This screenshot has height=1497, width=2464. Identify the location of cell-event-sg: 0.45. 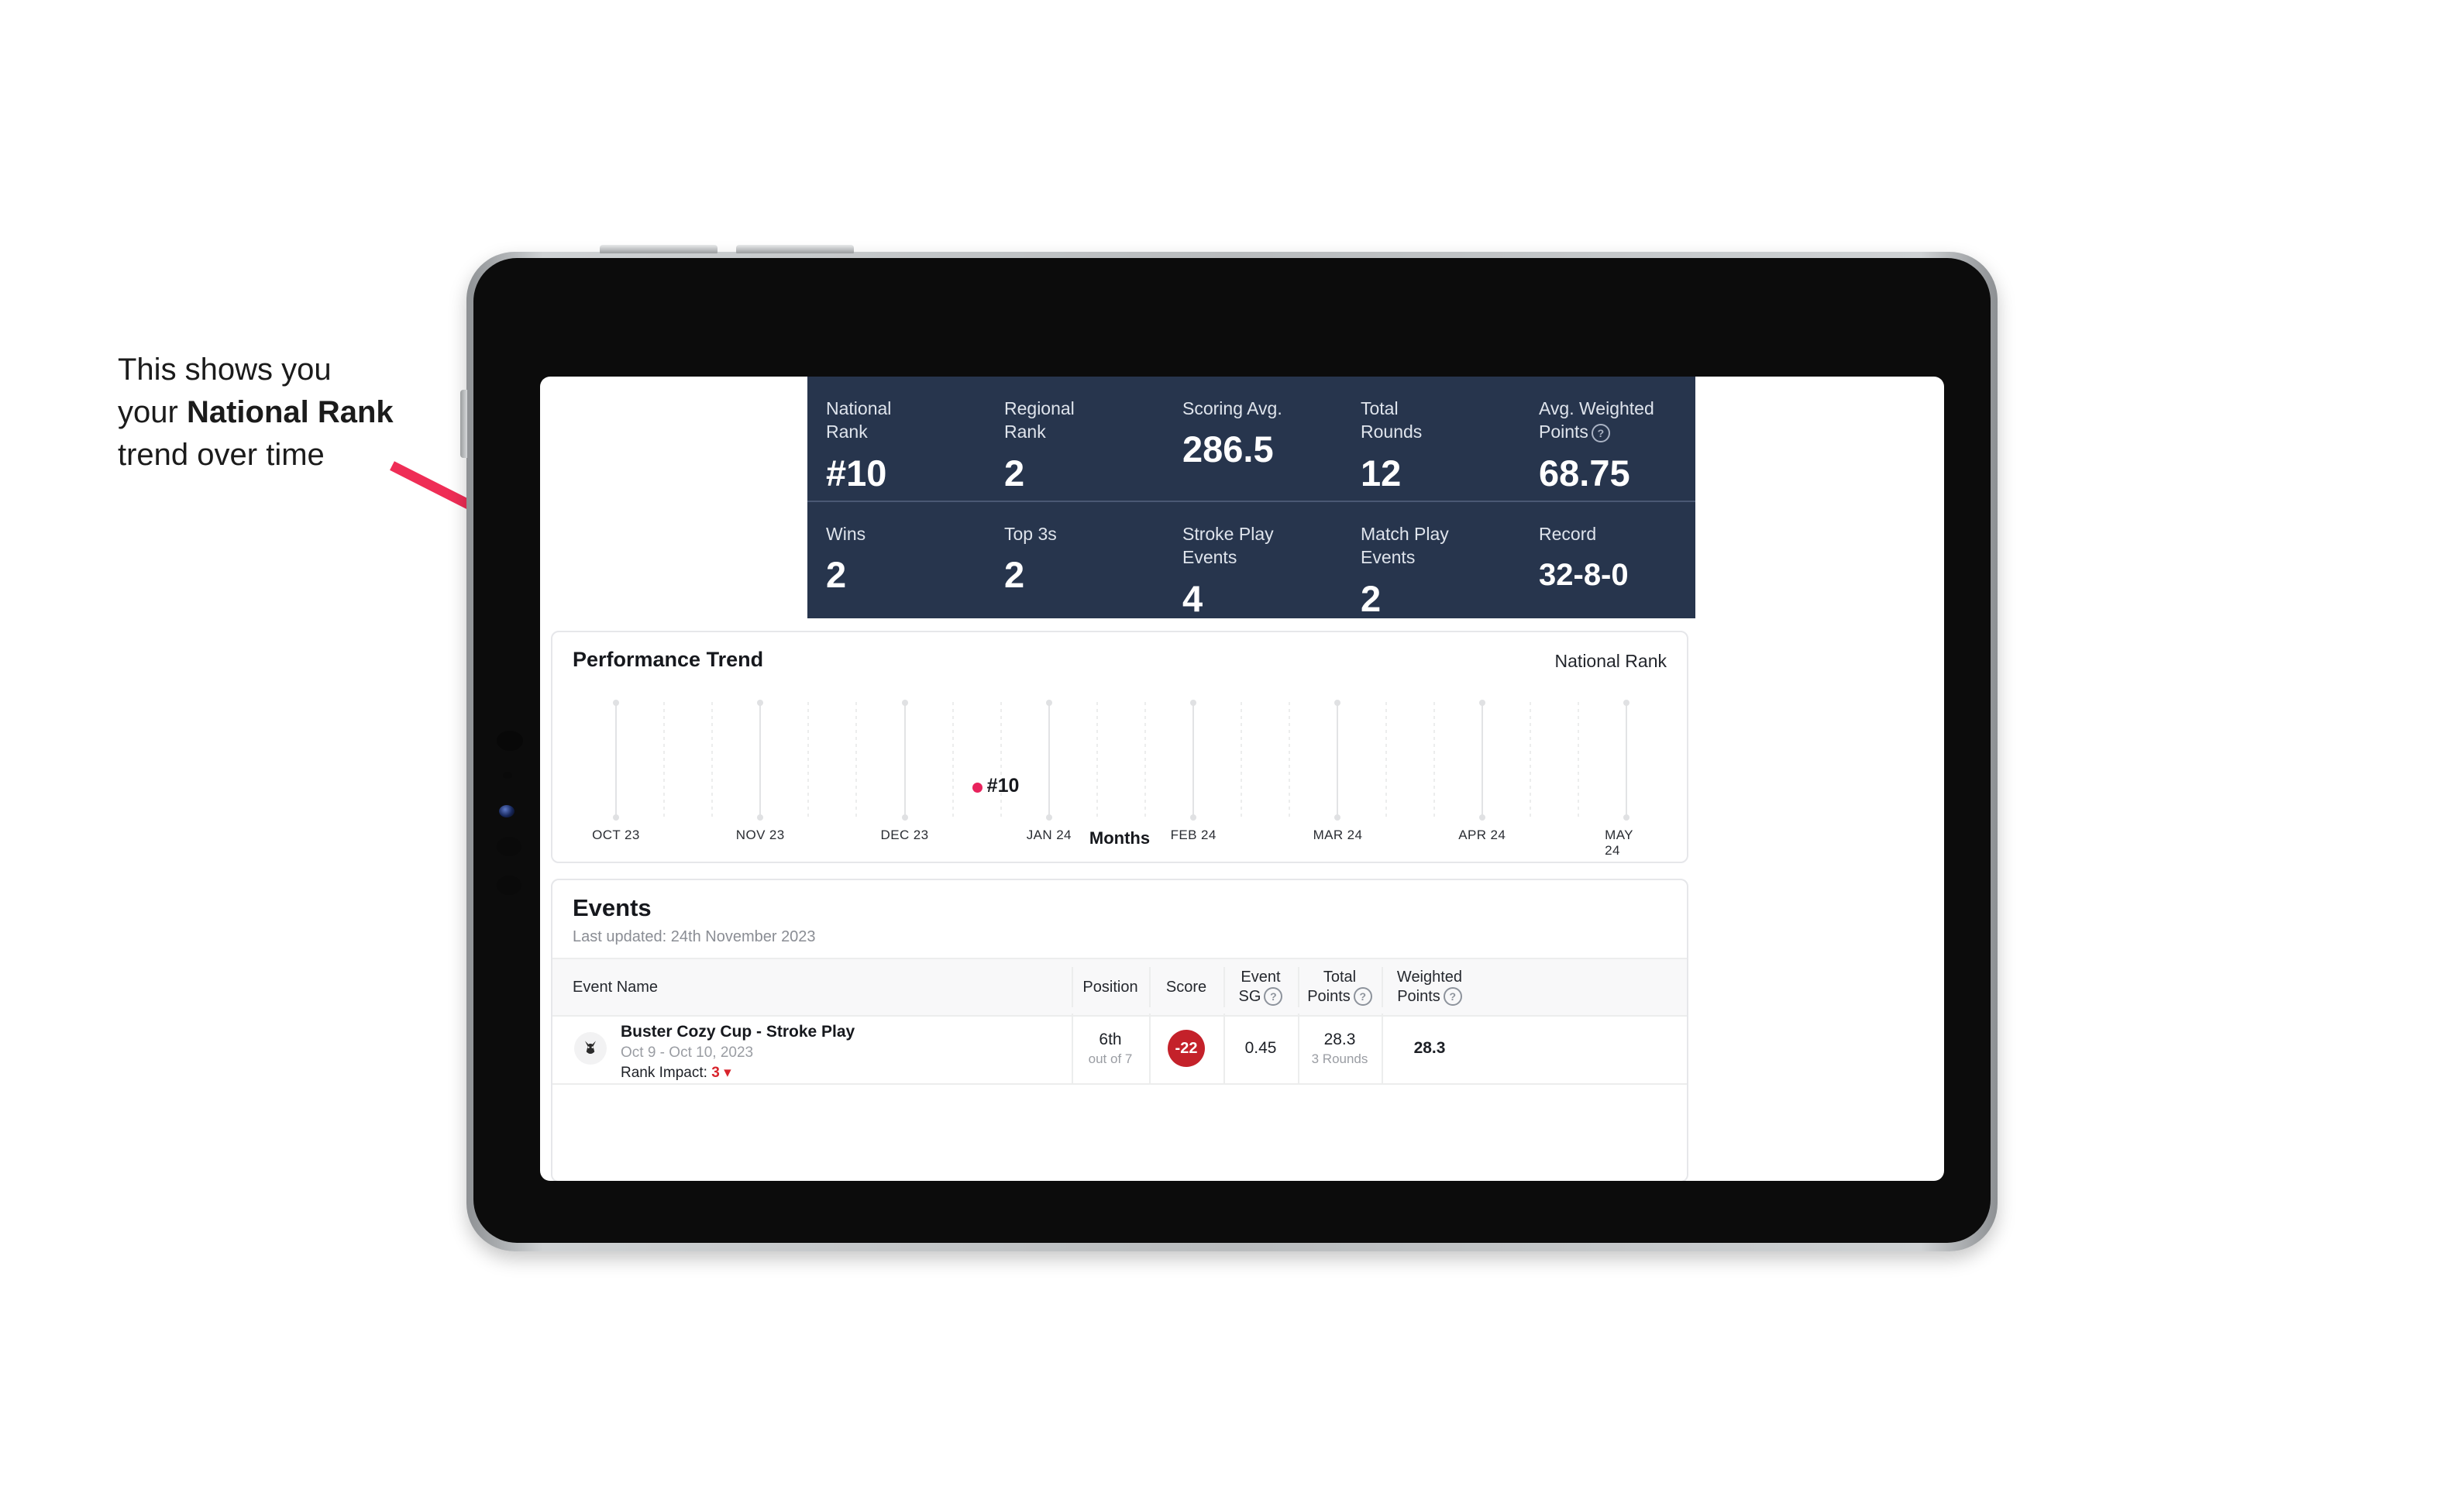
(1260, 1048).